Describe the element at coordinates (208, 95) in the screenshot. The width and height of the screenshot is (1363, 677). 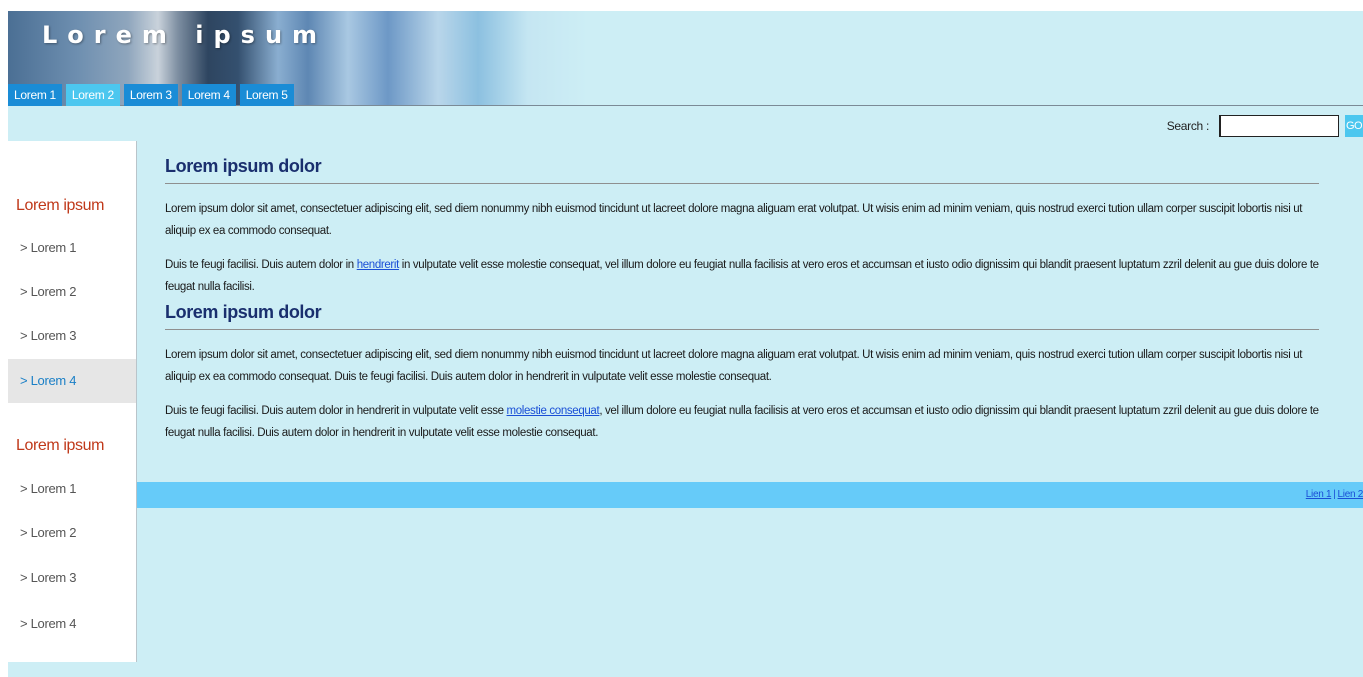
I see `tab-lorem-4: Lorem 4` at that location.